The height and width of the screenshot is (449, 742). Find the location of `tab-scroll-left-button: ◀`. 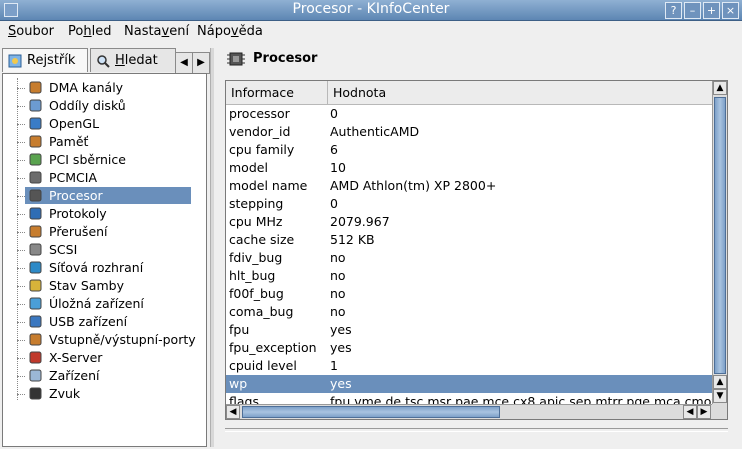

tab-scroll-left-button: ◀ is located at coordinates (184, 63).